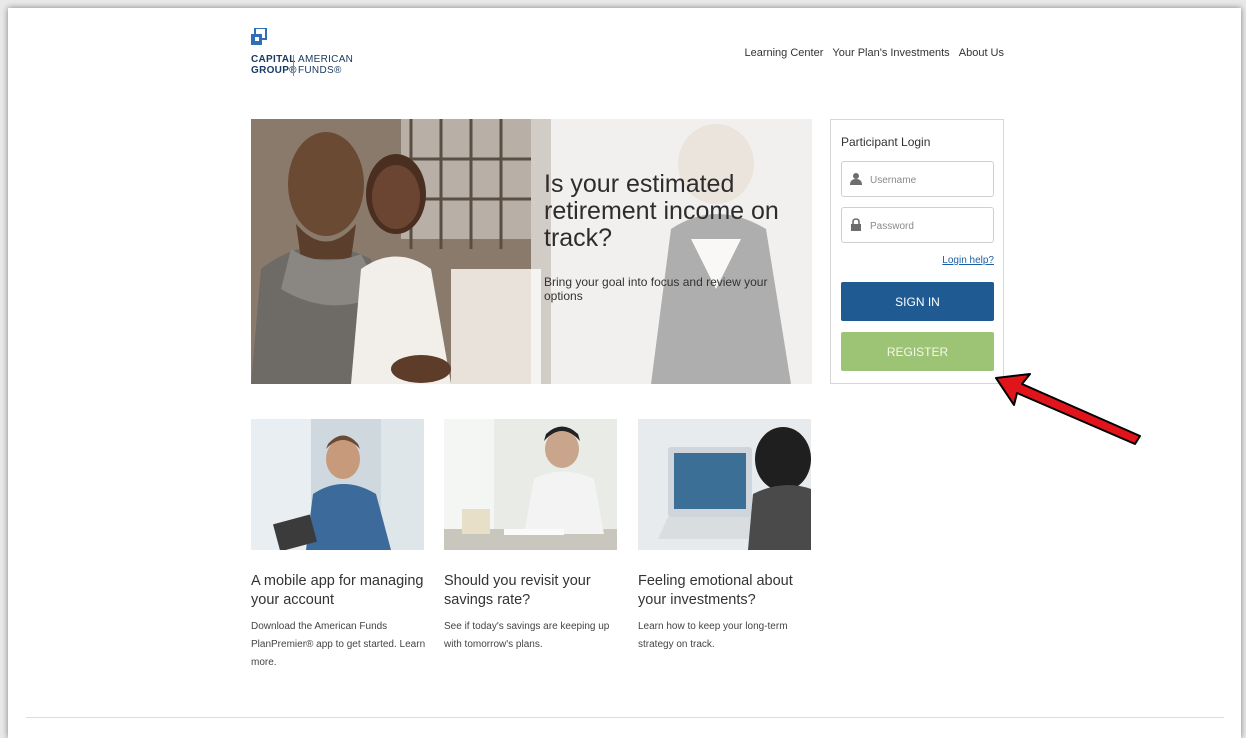 This screenshot has height=738, width=1246. I want to click on lock-icon, so click(856, 224).